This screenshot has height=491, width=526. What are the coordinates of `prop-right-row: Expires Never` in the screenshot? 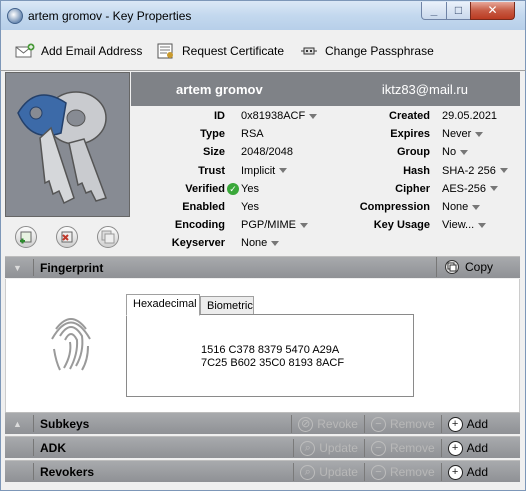 It's located at (325, 136).